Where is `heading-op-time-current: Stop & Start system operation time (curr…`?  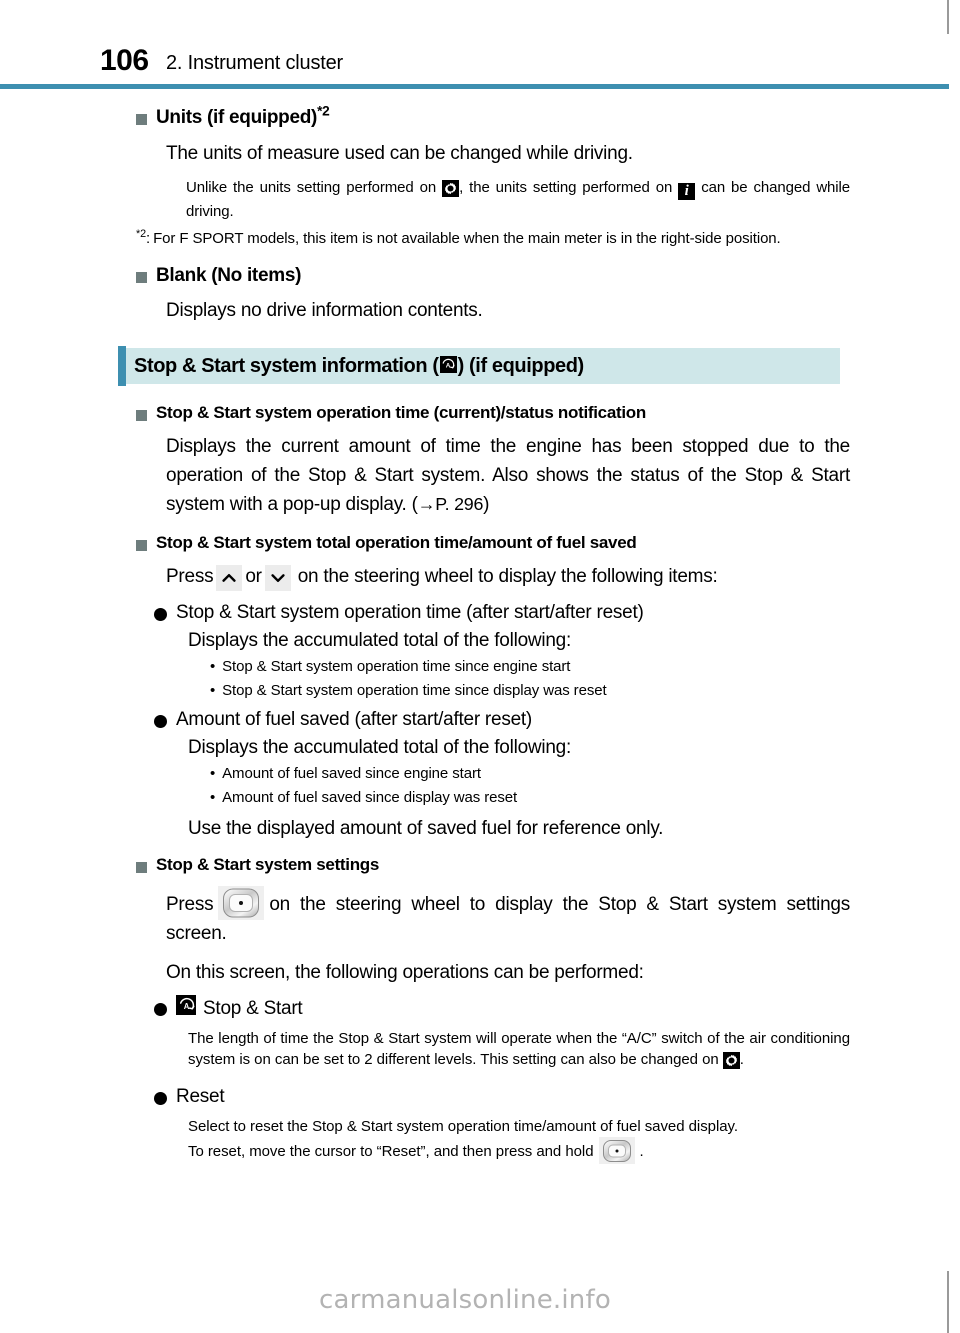 heading-op-time-current: Stop & Start system operation time (curr… is located at coordinates (493, 412).